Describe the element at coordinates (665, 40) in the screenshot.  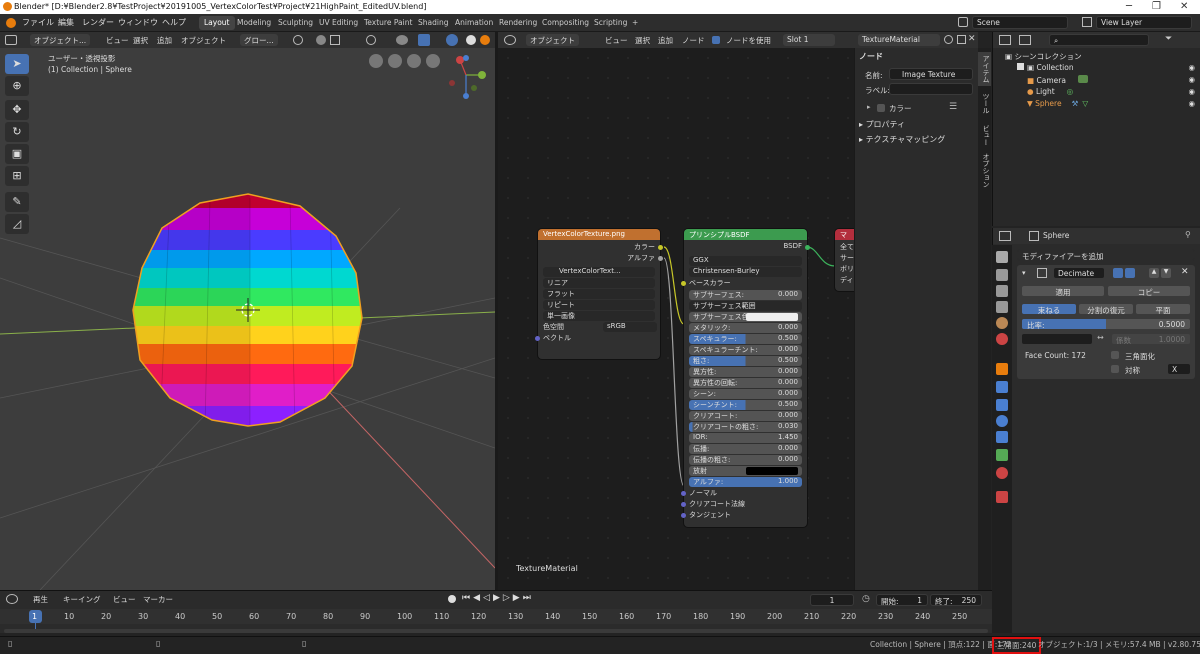
I see `node-menu-add: 追加` at that location.